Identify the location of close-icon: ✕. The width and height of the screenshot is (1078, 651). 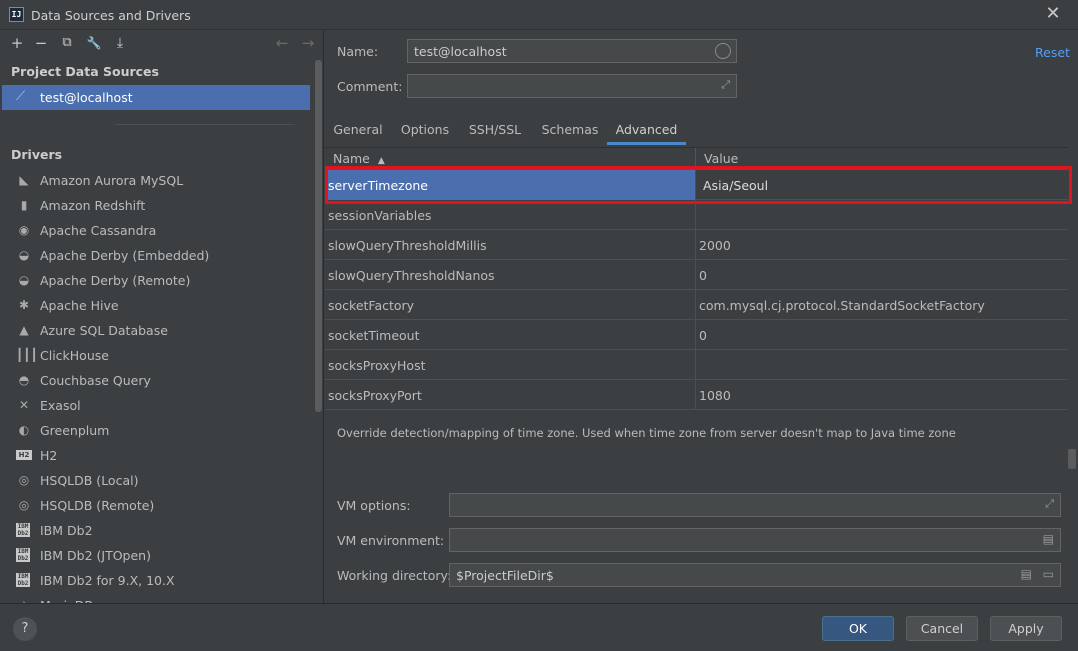
(1053, 15).